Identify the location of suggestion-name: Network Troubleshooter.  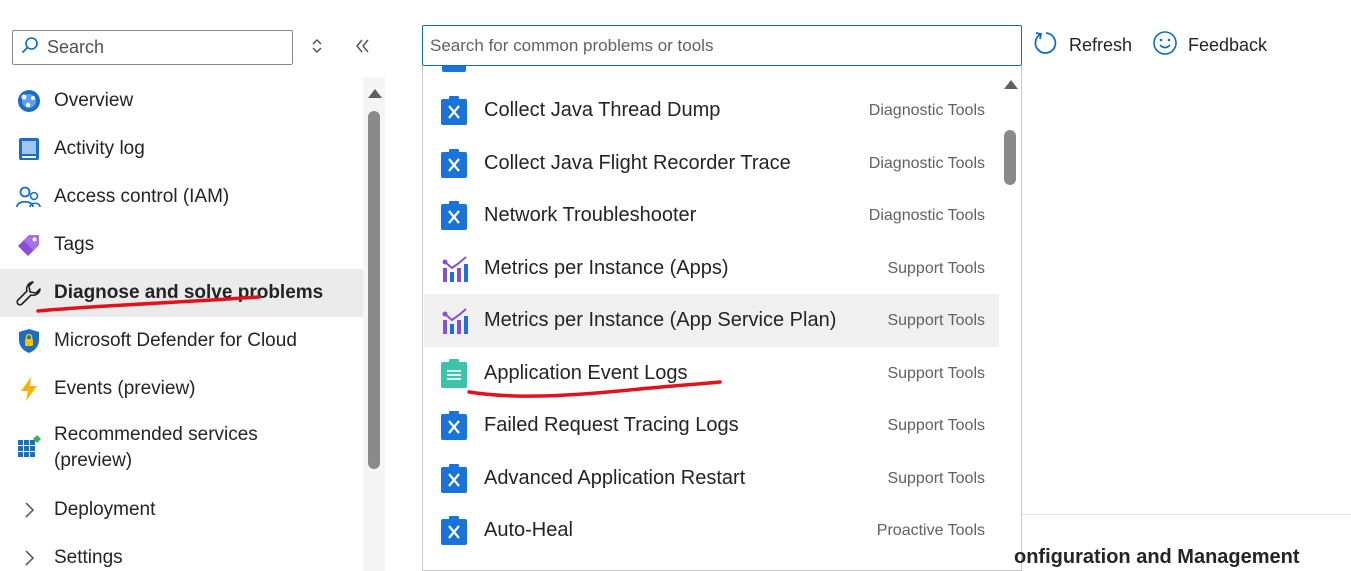
(590, 215).